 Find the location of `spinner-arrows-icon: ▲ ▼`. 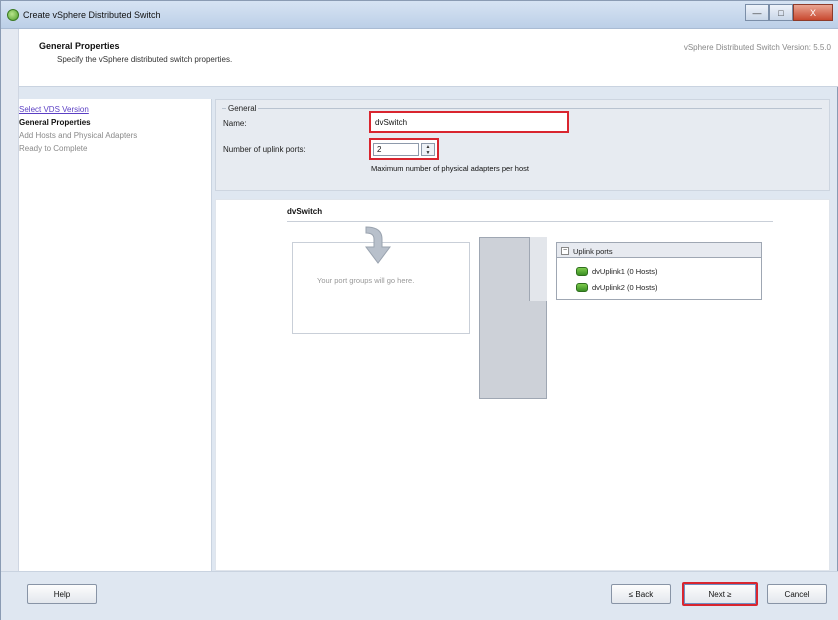

spinner-arrows-icon: ▲ ▼ is located at coordinates (428, 149).